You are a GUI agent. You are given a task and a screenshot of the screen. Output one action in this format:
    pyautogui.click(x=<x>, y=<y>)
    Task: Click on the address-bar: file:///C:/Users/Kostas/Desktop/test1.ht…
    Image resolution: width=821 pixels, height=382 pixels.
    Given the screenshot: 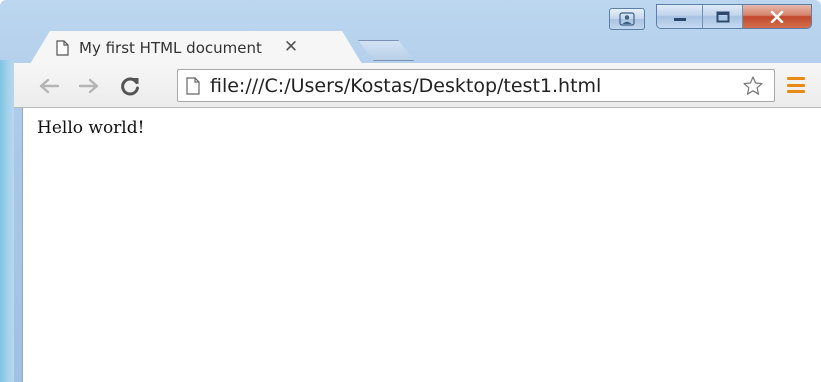 What is the action you would take?
    pyautogui.click(x=476, y=85)
    